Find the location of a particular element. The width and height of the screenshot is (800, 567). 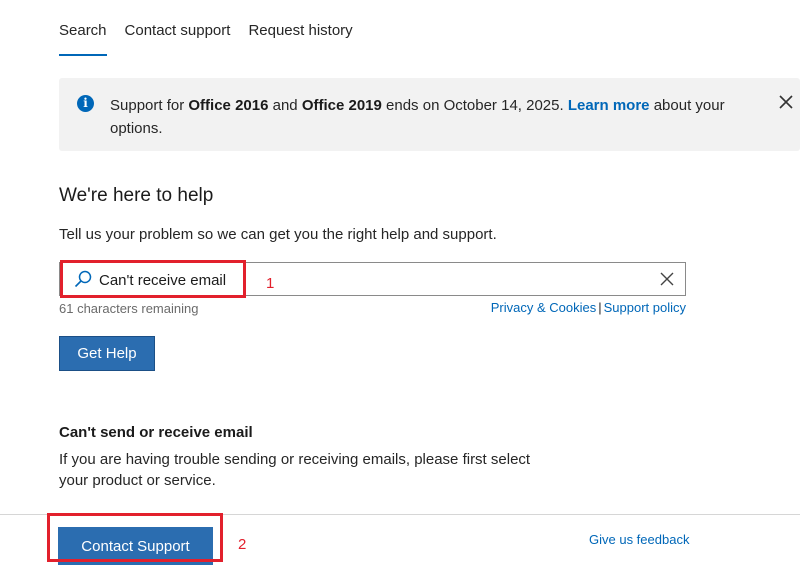

banner-bold-office-2016: Office 2016 is located at coordinates (228, 105).